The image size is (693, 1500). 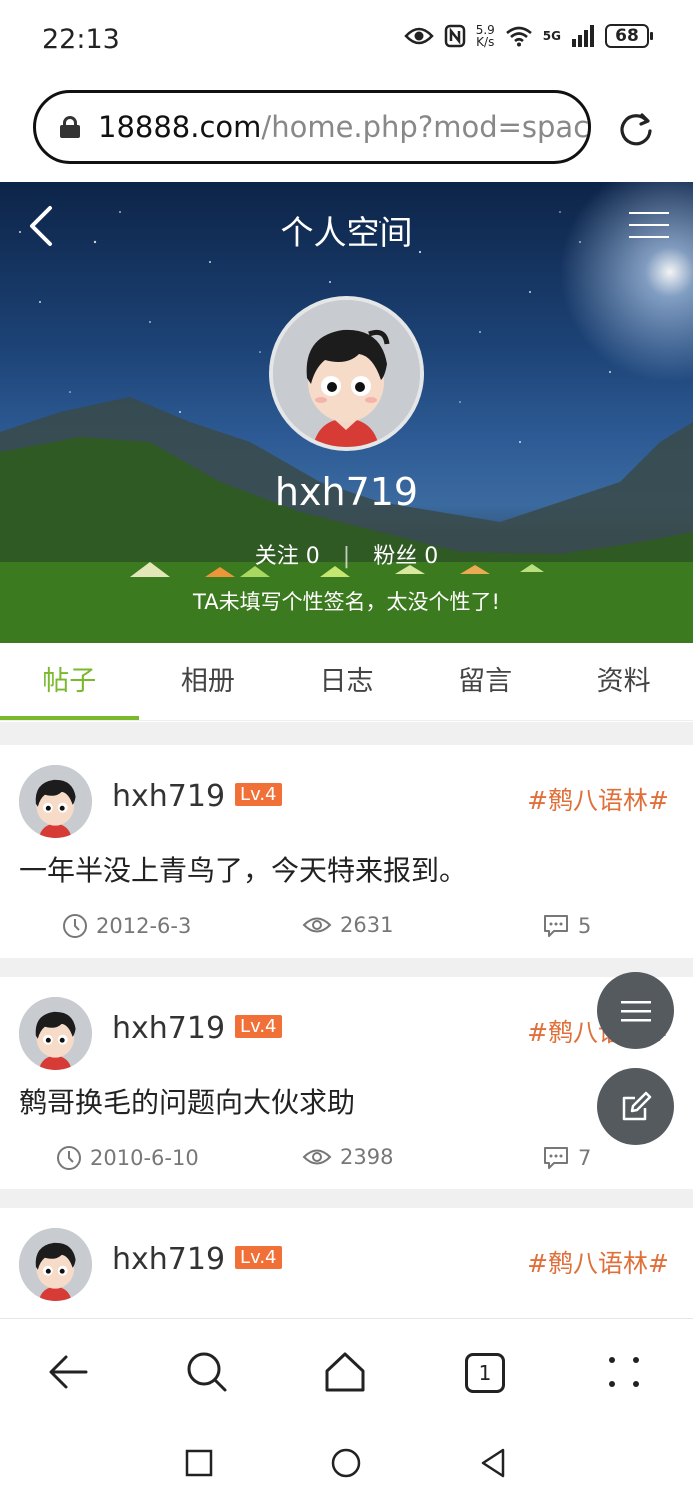 I want to click on fans-label: 粉丝, so click(x=395, y=556).